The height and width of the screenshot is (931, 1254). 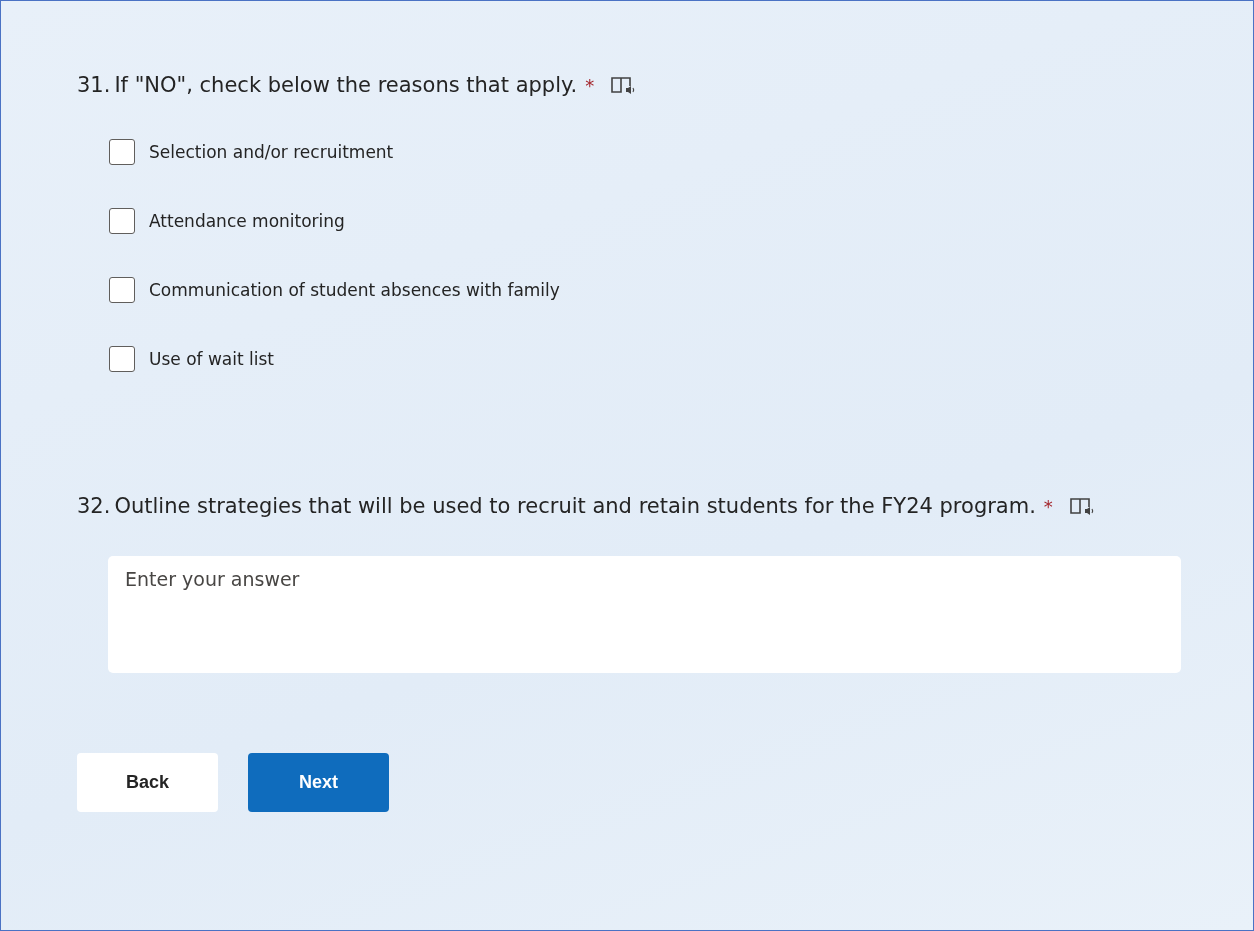 What do you see at coordinates (247, 221) in the screenshot?
I see `option-label: Attendance monitoring` at bounding box center [247, 221].